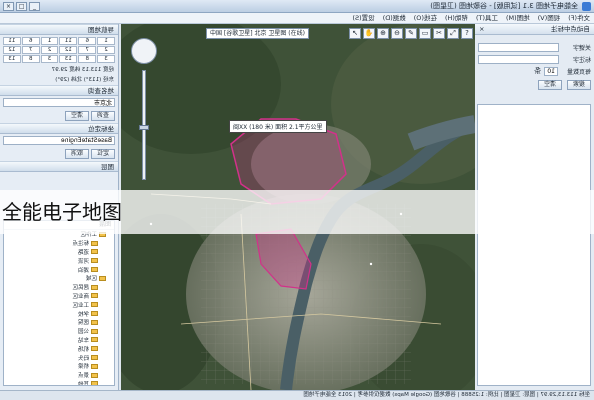  I want to click on keyword-input, so click(518, 47).